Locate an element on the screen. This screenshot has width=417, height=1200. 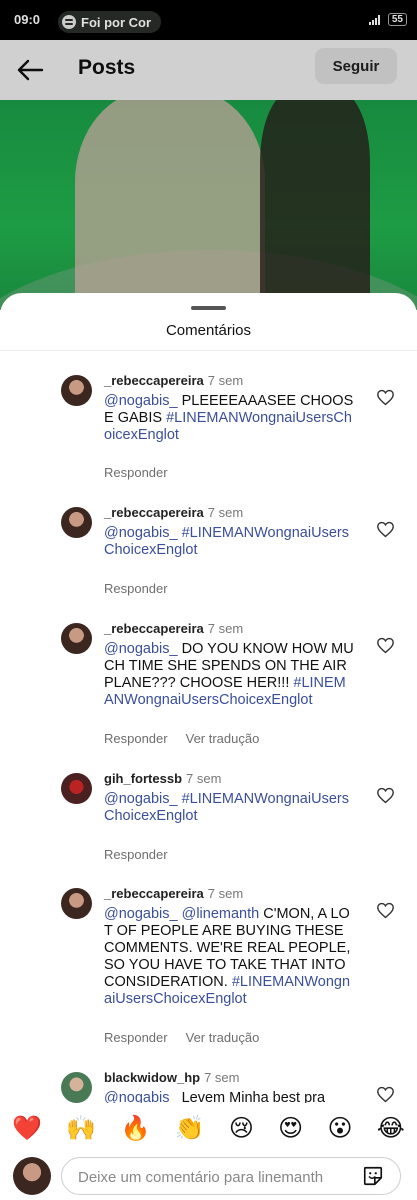
emoji-raised-hands: 🙌 is located at coordinates (81, 1128).